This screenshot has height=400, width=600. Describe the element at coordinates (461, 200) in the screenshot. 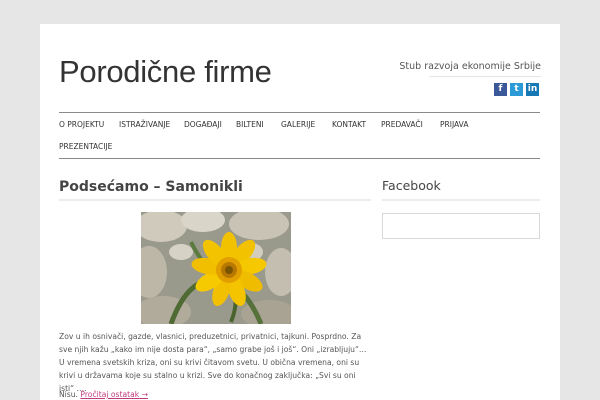

I see `widget-title-divider` at that location.